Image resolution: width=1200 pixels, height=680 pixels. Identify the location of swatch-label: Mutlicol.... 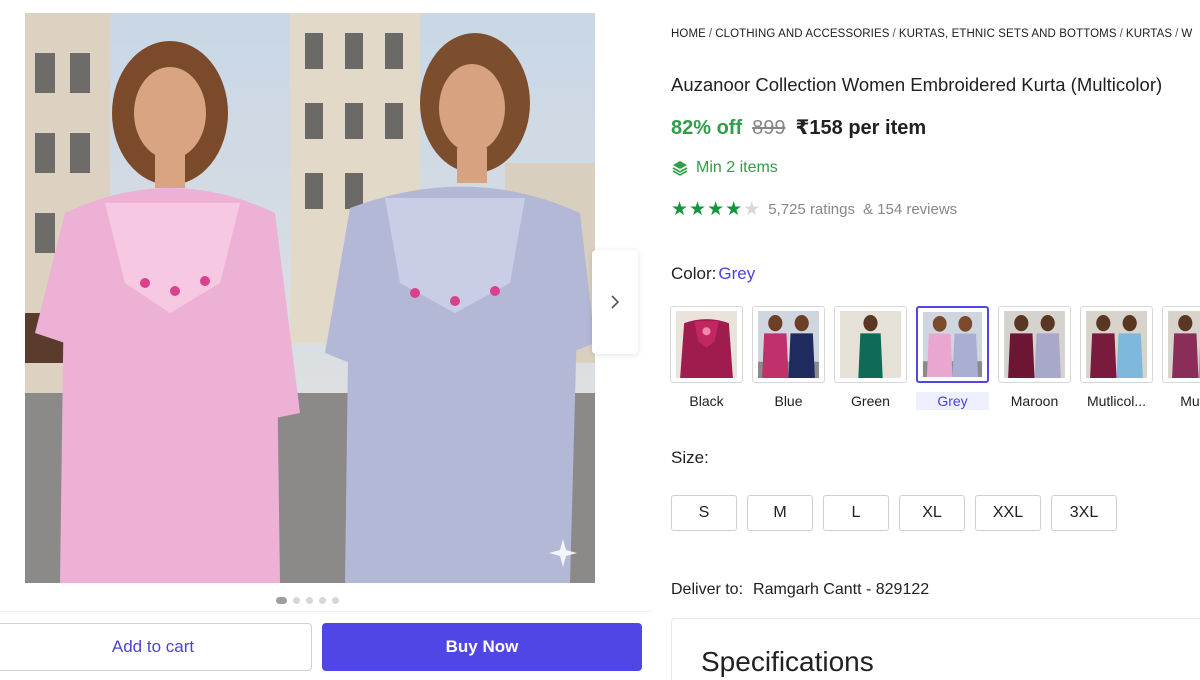
(1116, 401).